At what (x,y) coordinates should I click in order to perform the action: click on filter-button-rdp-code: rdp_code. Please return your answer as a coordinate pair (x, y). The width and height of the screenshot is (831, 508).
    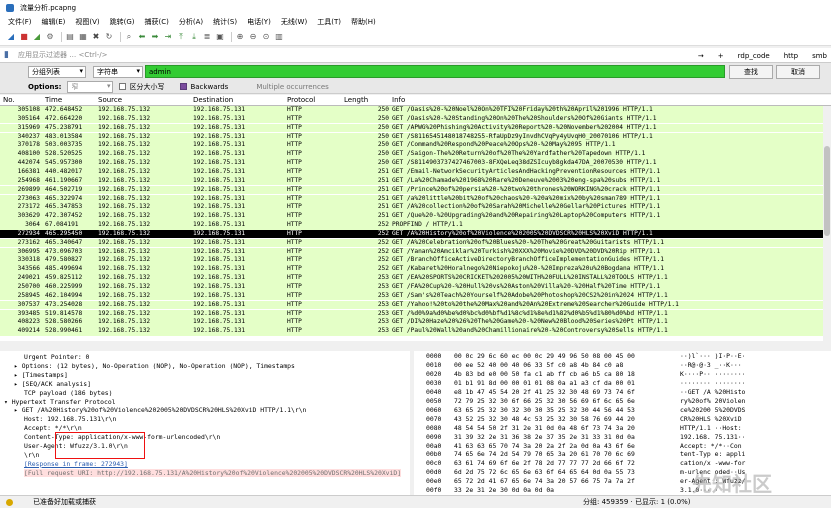
    Looking at the image, I should click on (754, 56).